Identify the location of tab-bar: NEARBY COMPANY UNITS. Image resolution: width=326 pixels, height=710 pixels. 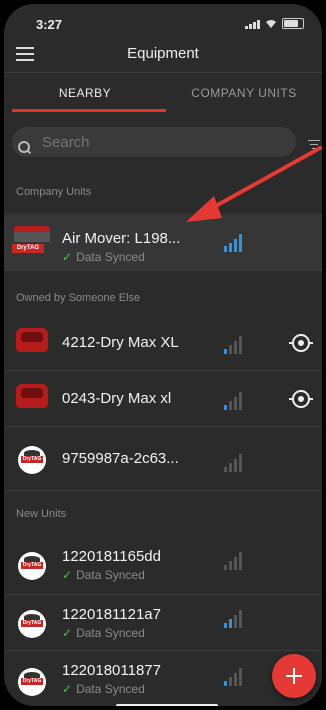
(163, 93).